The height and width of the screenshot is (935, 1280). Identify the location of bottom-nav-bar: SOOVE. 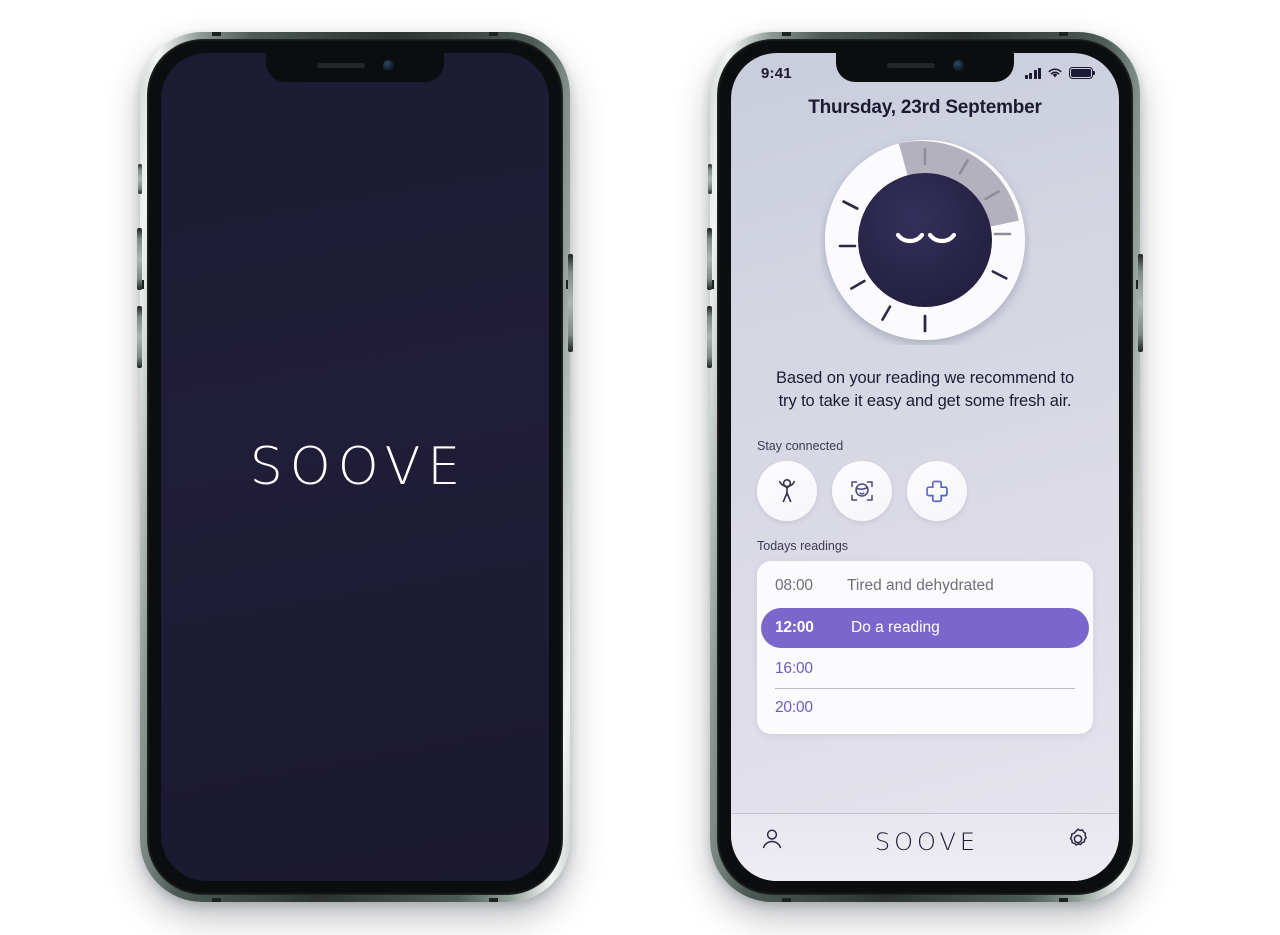
(925, 847).